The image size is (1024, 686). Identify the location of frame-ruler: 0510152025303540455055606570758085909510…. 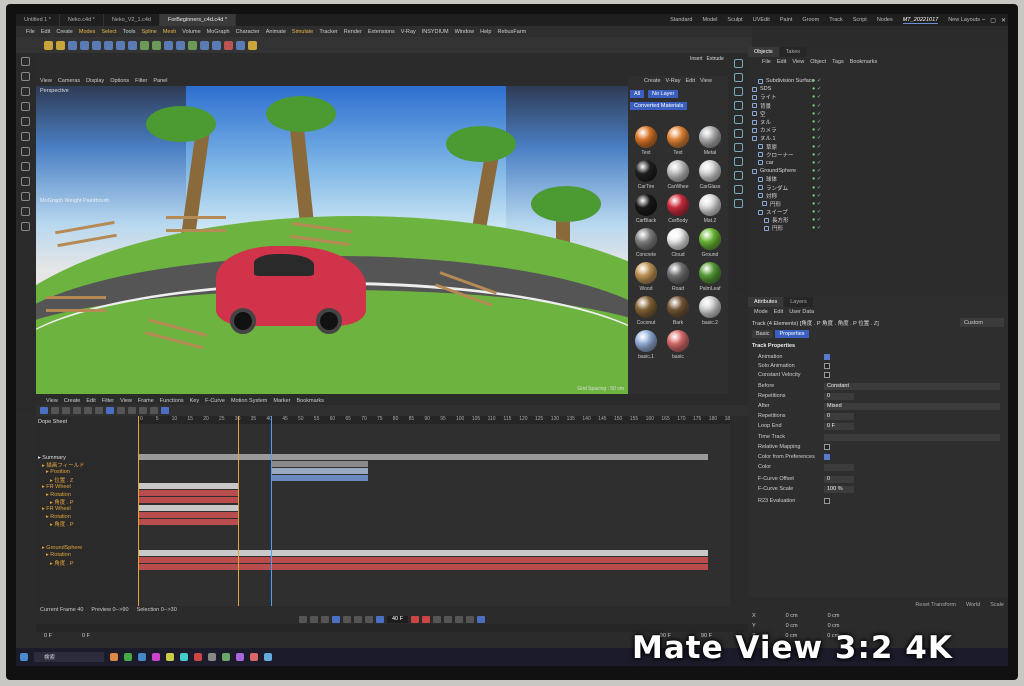
(434, 420).